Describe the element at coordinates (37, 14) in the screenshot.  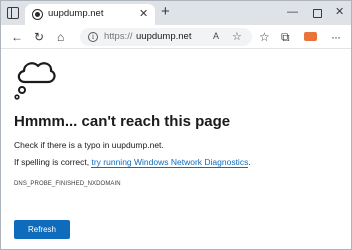
I see `globe-icon` at that location.